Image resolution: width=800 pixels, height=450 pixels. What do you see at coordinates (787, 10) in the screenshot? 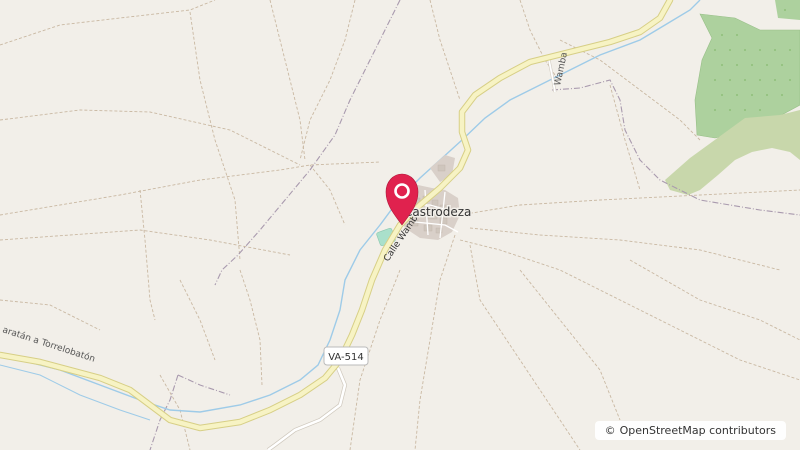
I see `woodland-area-corner` at bounding box center [787, 10].